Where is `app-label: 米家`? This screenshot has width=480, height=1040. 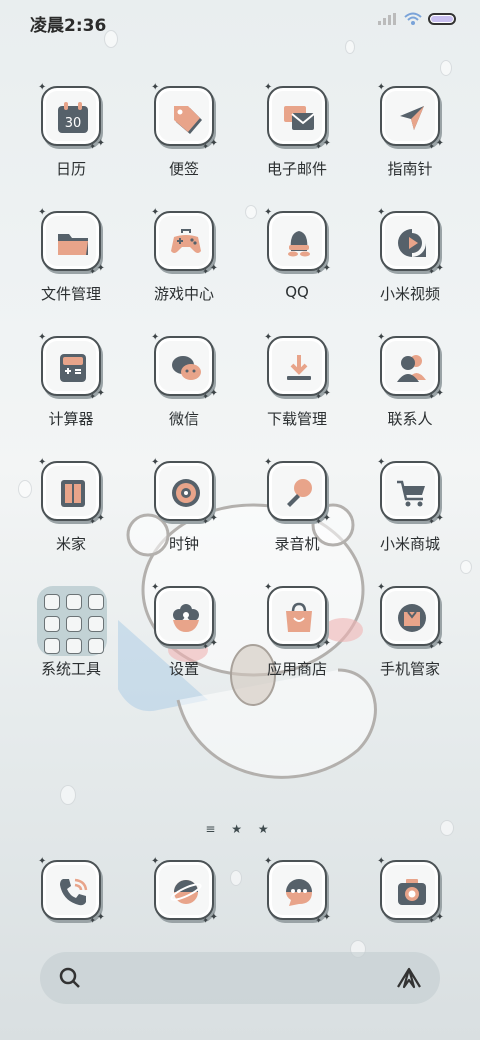
app-label: 米家 is located at coordinates (70, 544).